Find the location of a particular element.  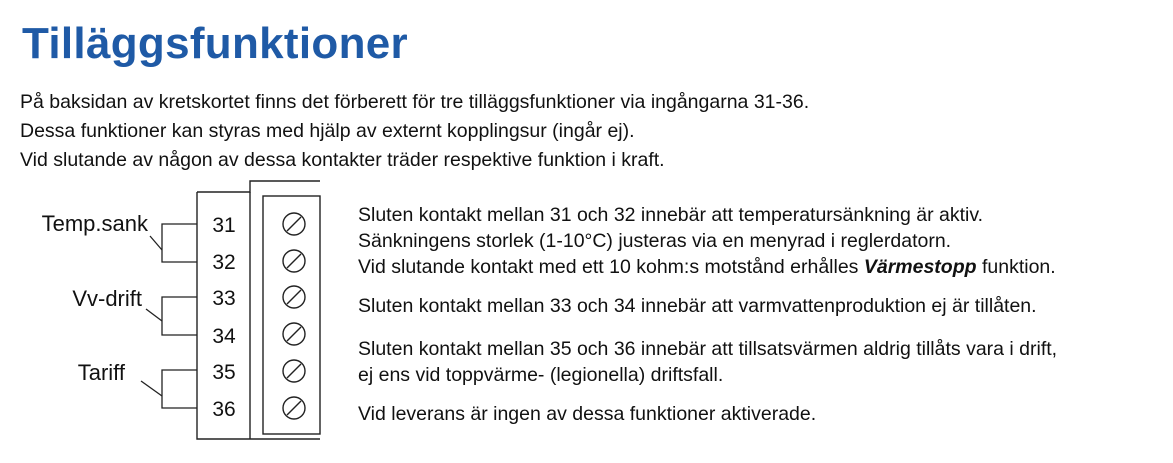

terminal-block-frame is located at coordinates (258, 186).